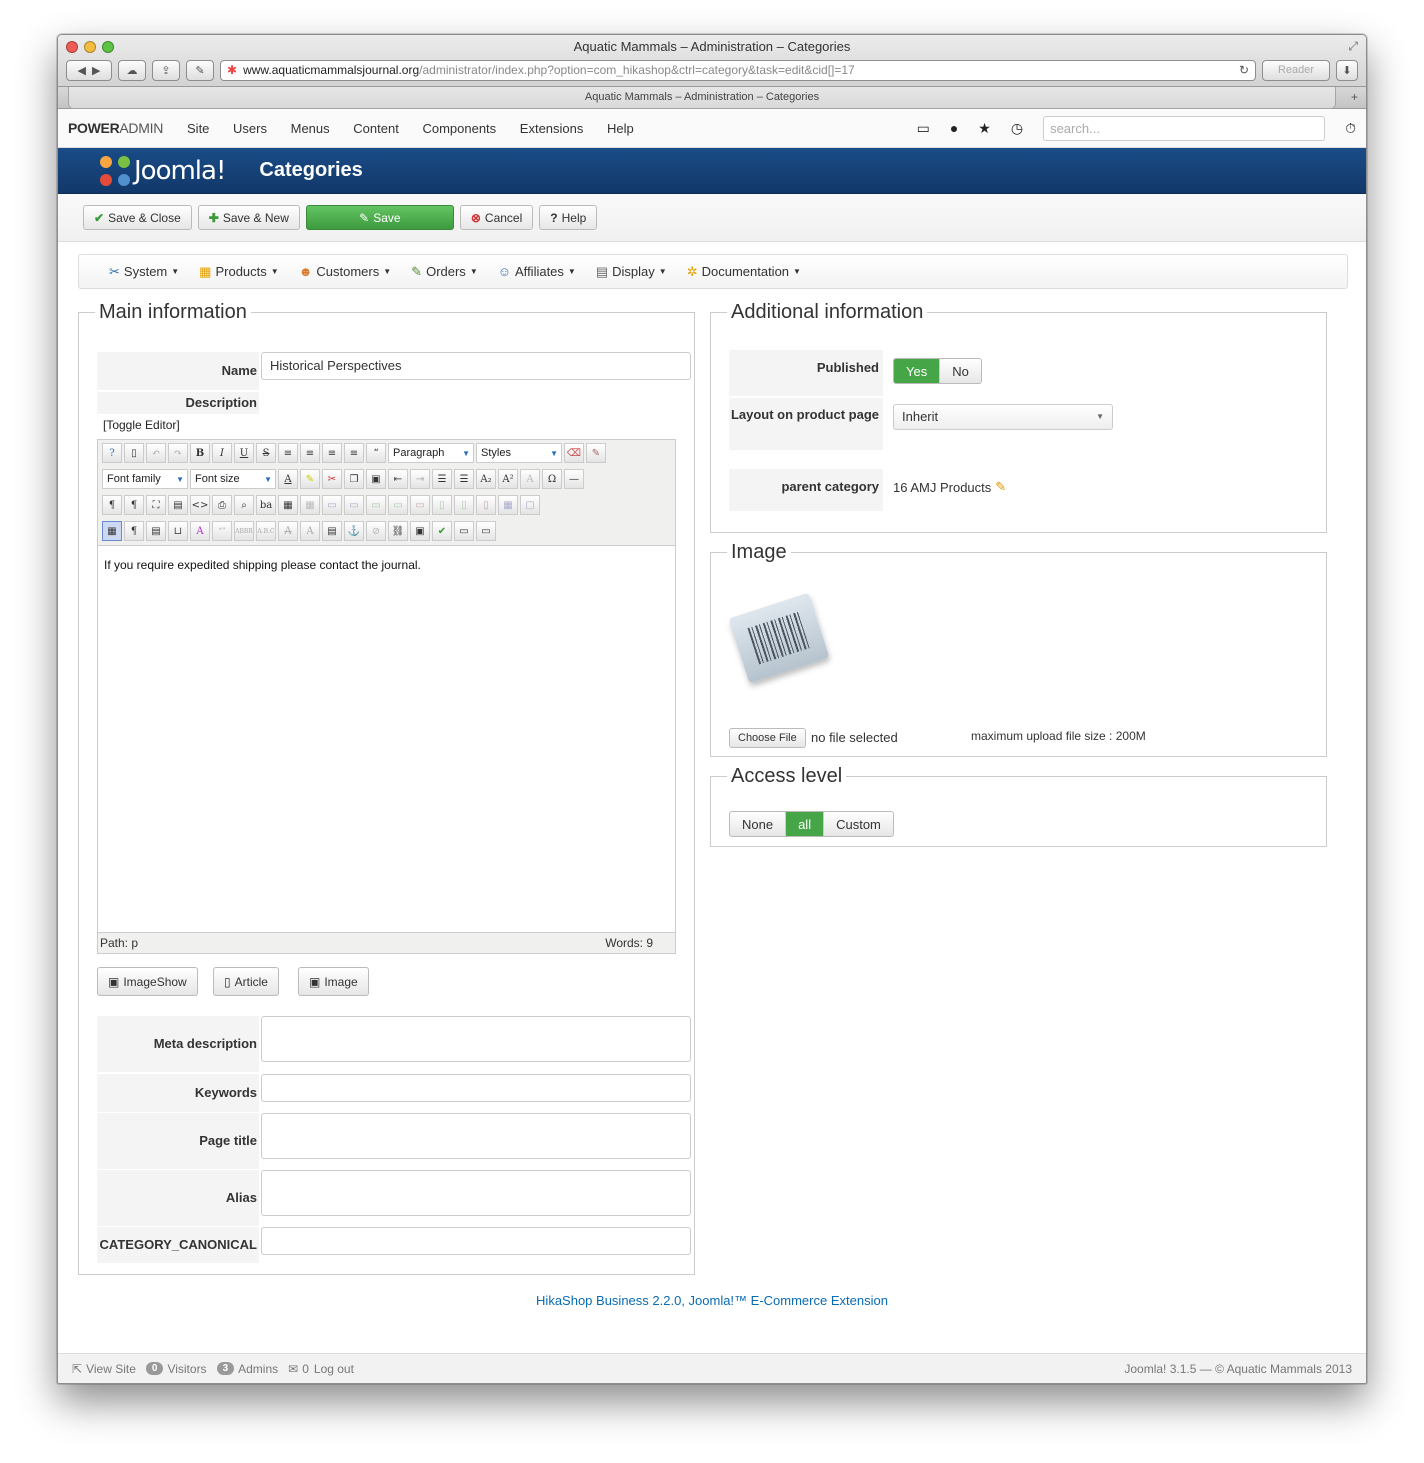  Describe the element at coordinates (222, 453) in the screenshot. I see `italic-icon: I` at that location.